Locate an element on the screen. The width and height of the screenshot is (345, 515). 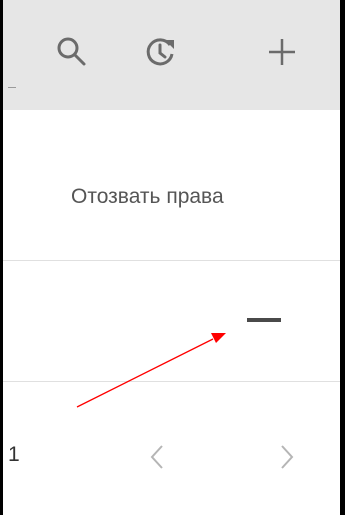
prev-page-button is located at coordinates (158, 457).